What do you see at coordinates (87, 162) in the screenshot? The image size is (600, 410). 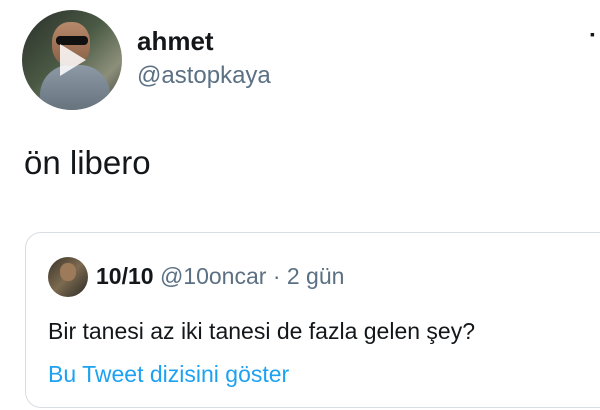 I see `tweet-text: ön libero` at bounding box center [87, 162].